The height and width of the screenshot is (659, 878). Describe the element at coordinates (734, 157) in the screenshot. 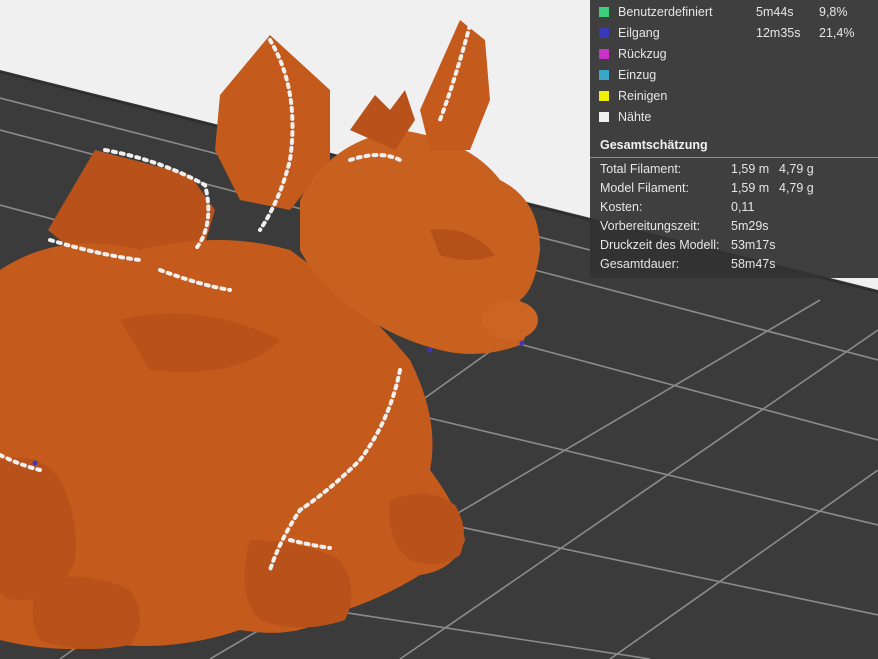

I see `estimate-divider` at that location.